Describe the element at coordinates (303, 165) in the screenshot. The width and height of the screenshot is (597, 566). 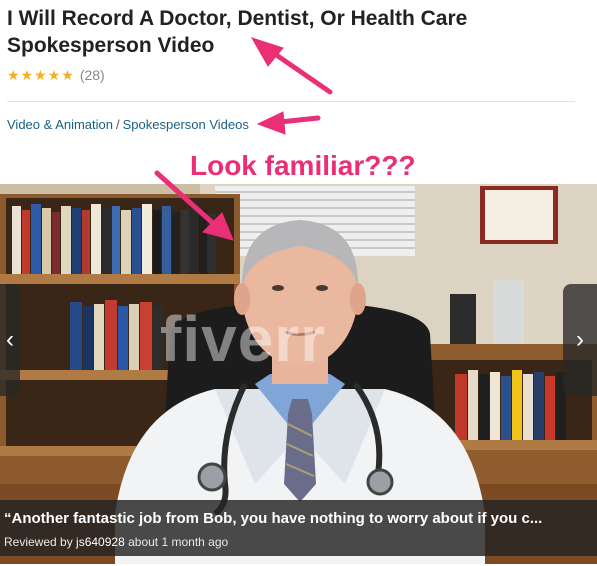
I see `annotation-text: Look familiar???` at that location.